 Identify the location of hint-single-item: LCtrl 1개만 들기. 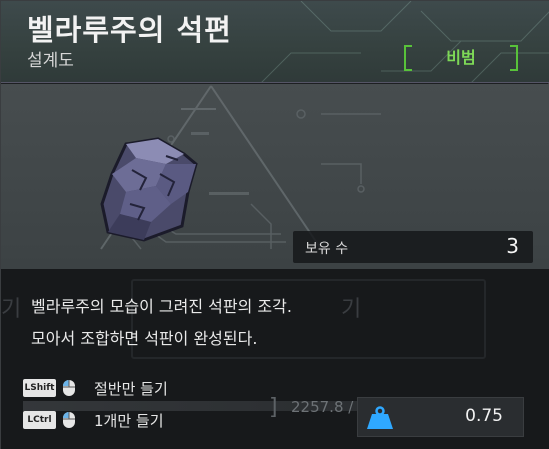
(93, 420).